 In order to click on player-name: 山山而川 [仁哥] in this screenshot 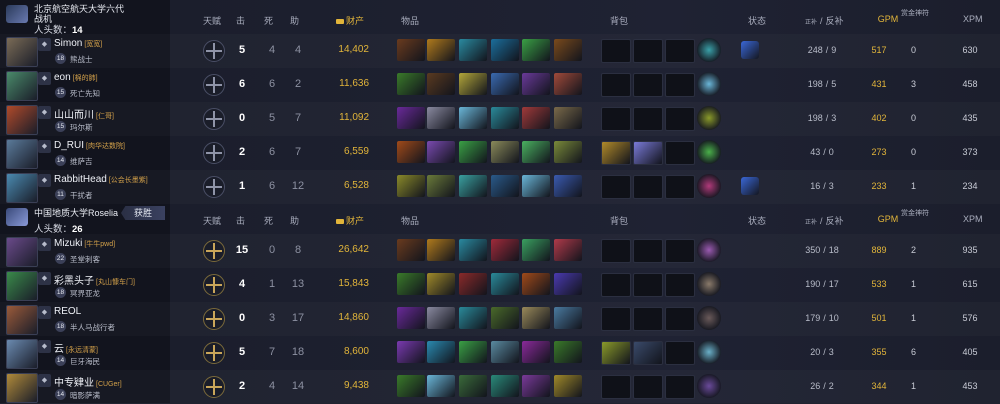, I will do `click(84, 113)`.